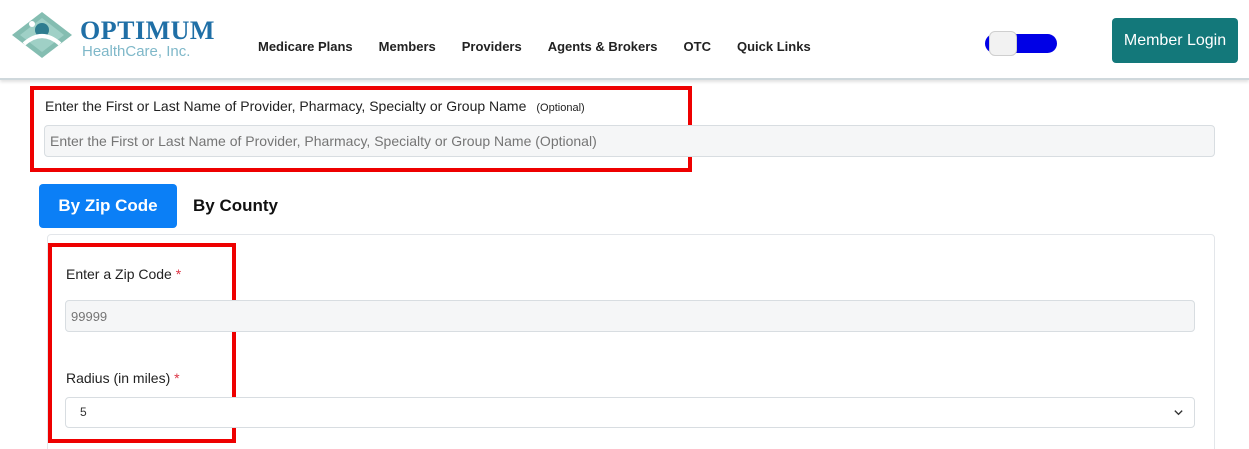  Describe the element at coordinates (42, 35) in the screenshot. I see `logo-icon` at that location.